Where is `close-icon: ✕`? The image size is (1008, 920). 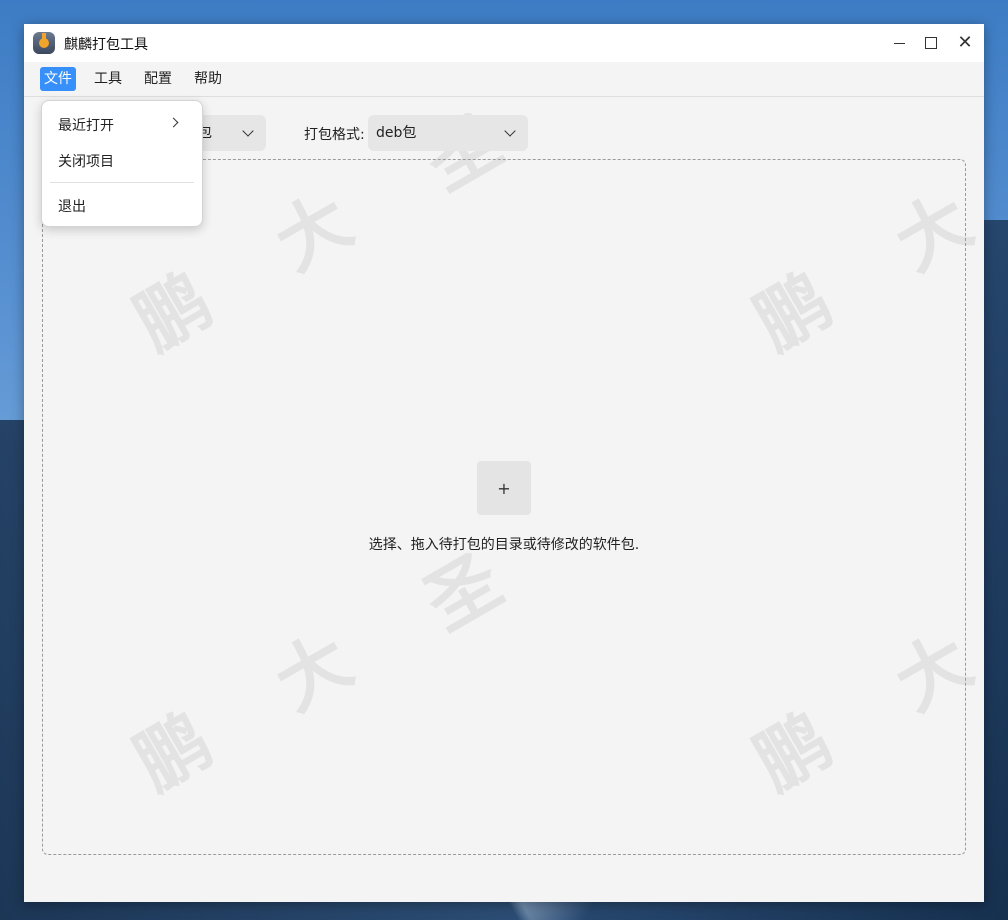 close-icon: ✕ is located at coordinates (965, 42).